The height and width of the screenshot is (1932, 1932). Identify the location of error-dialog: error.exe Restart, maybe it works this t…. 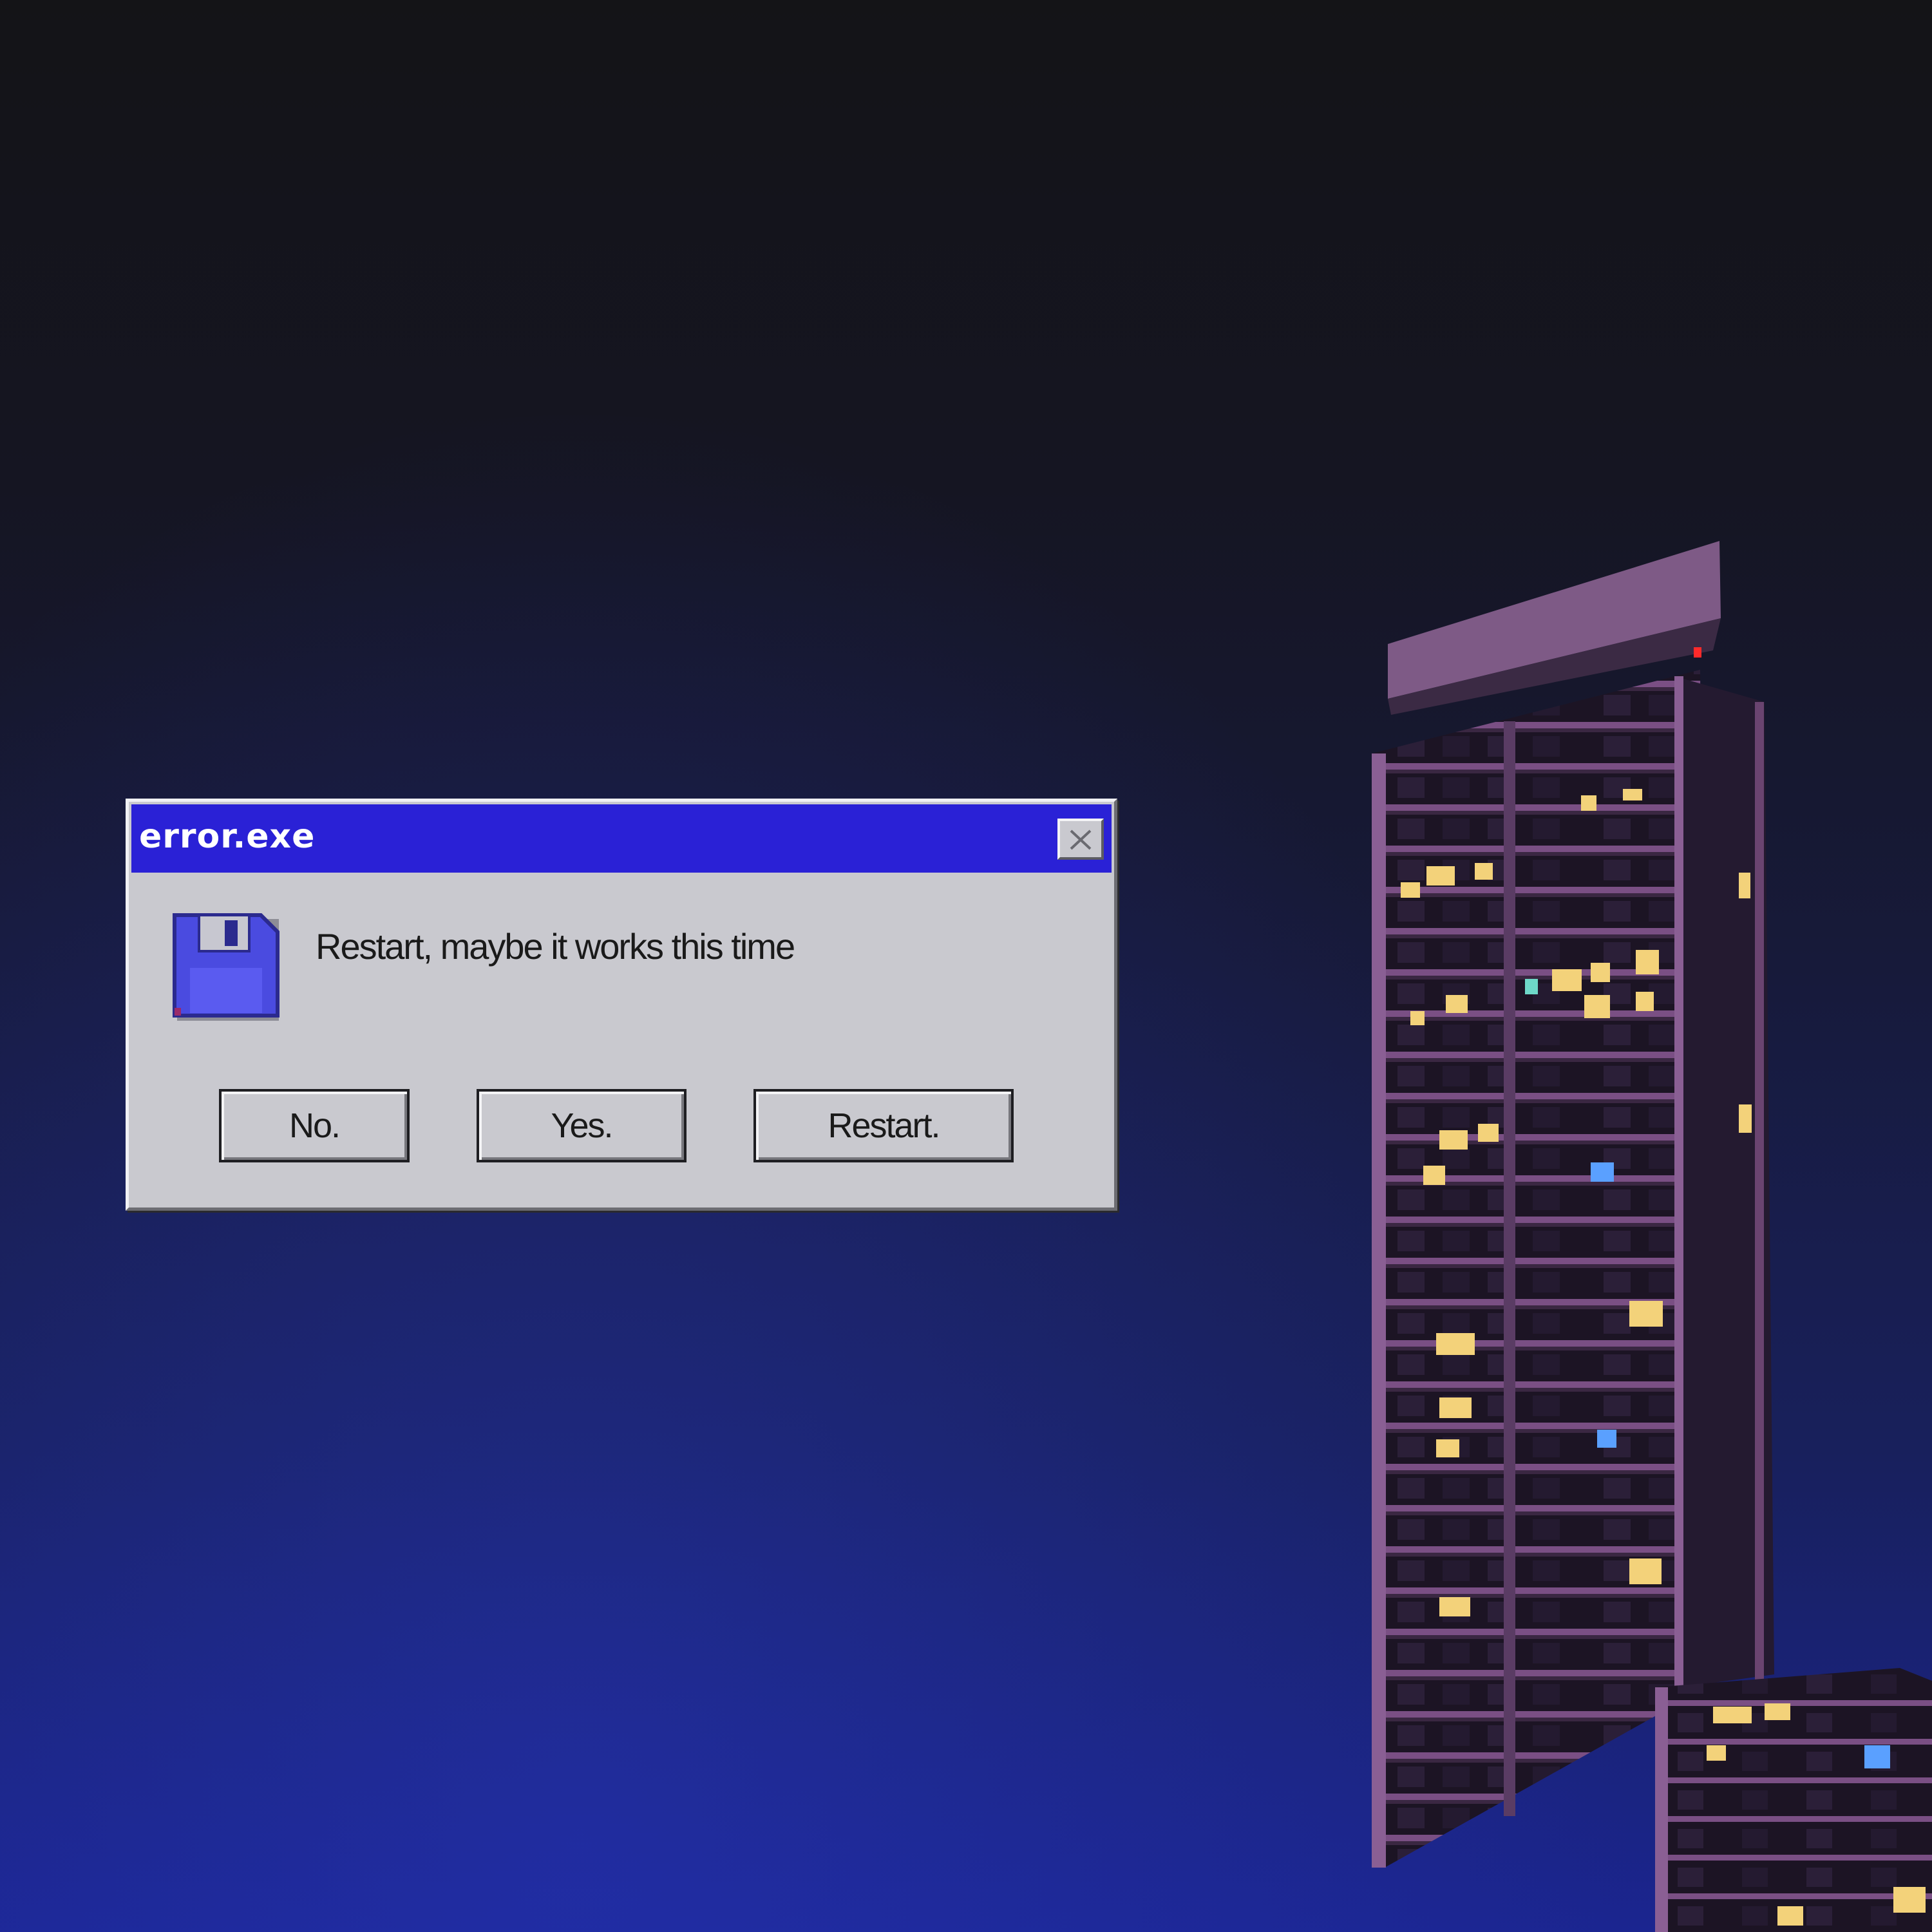
(621, 1005).